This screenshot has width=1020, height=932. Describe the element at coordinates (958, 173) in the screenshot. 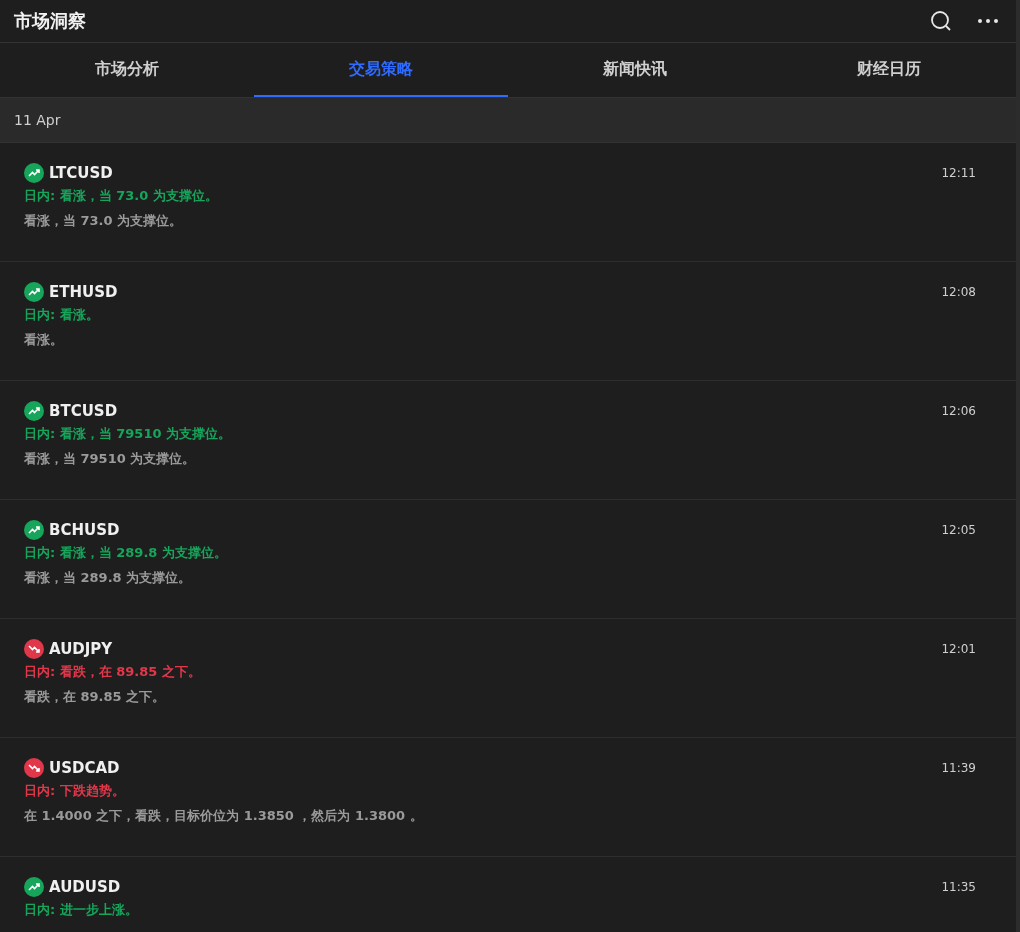

I see `time-label: 12:11` at that location.